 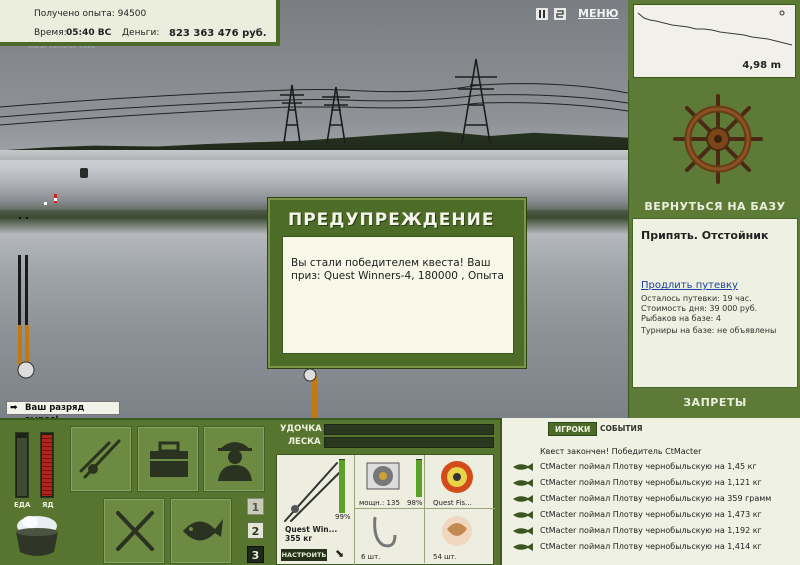 I want to click on status-meters: ЕДА ЯД, so click(x=35, y=469).